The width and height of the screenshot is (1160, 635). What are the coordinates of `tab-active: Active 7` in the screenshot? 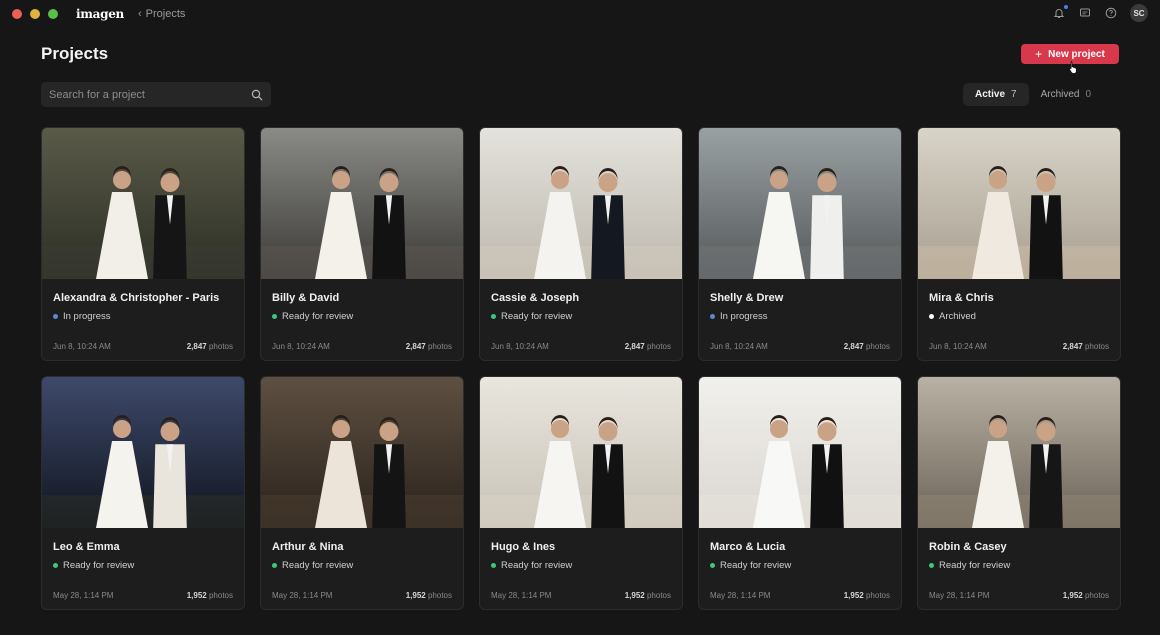 It's located at (996, 94).